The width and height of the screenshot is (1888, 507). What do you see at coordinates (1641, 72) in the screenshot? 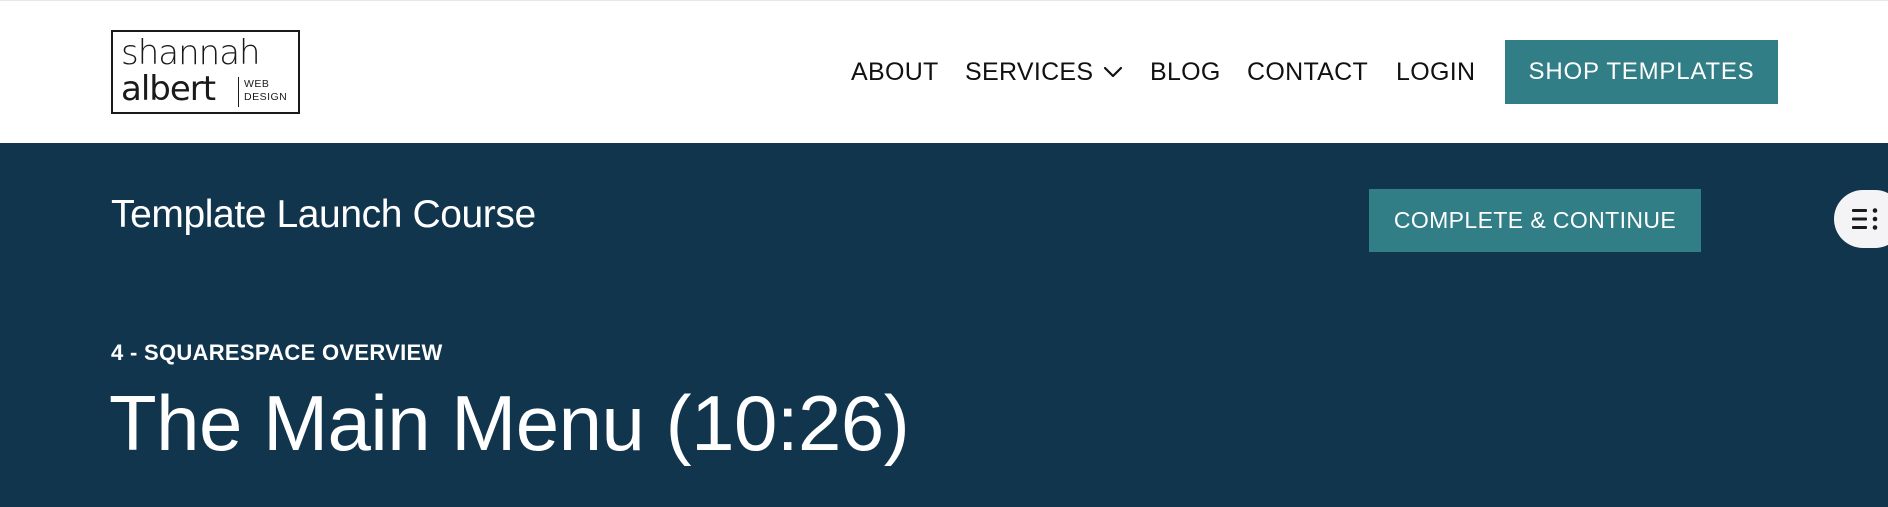
I see `shop-templates-button: SHOP TEMPLATES` at bounding box center [1641, 72].